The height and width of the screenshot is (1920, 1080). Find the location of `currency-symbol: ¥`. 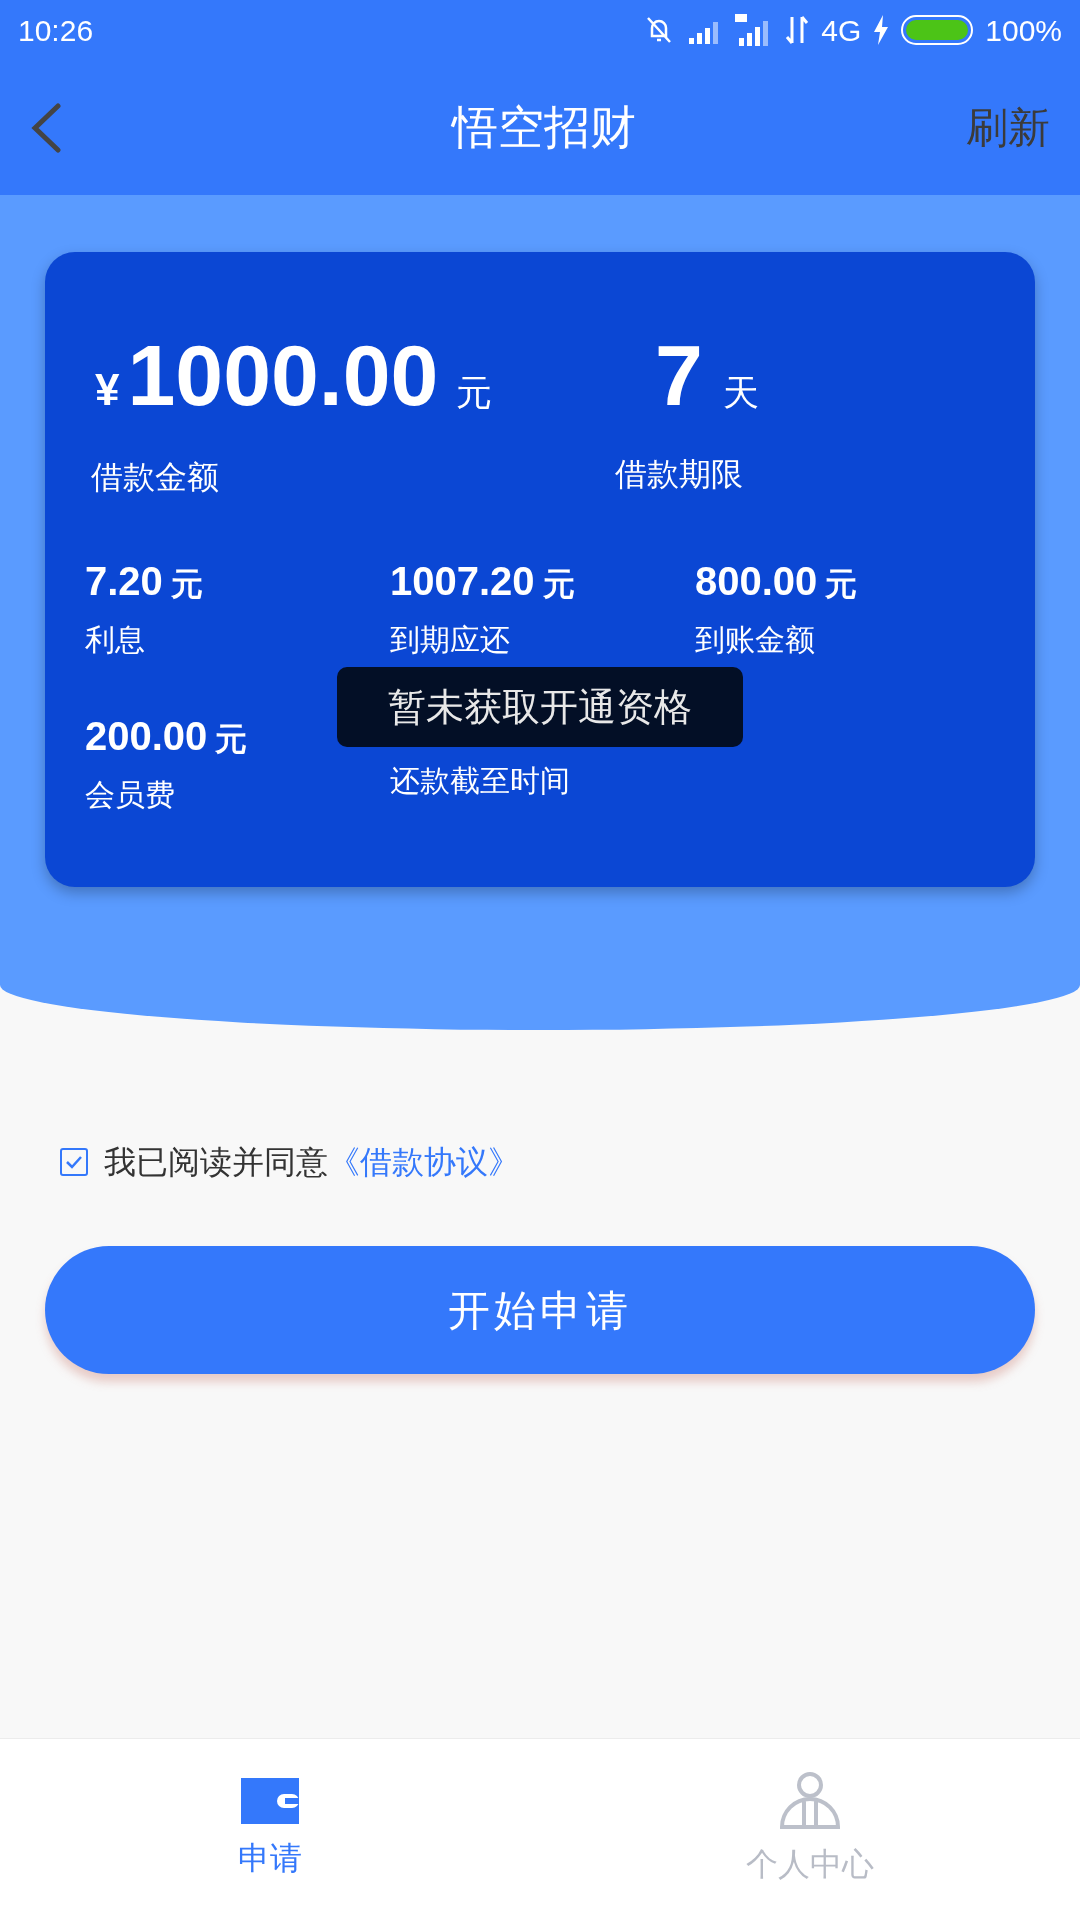

currency-symbol: ¥ is located at coordinates (107, 390).